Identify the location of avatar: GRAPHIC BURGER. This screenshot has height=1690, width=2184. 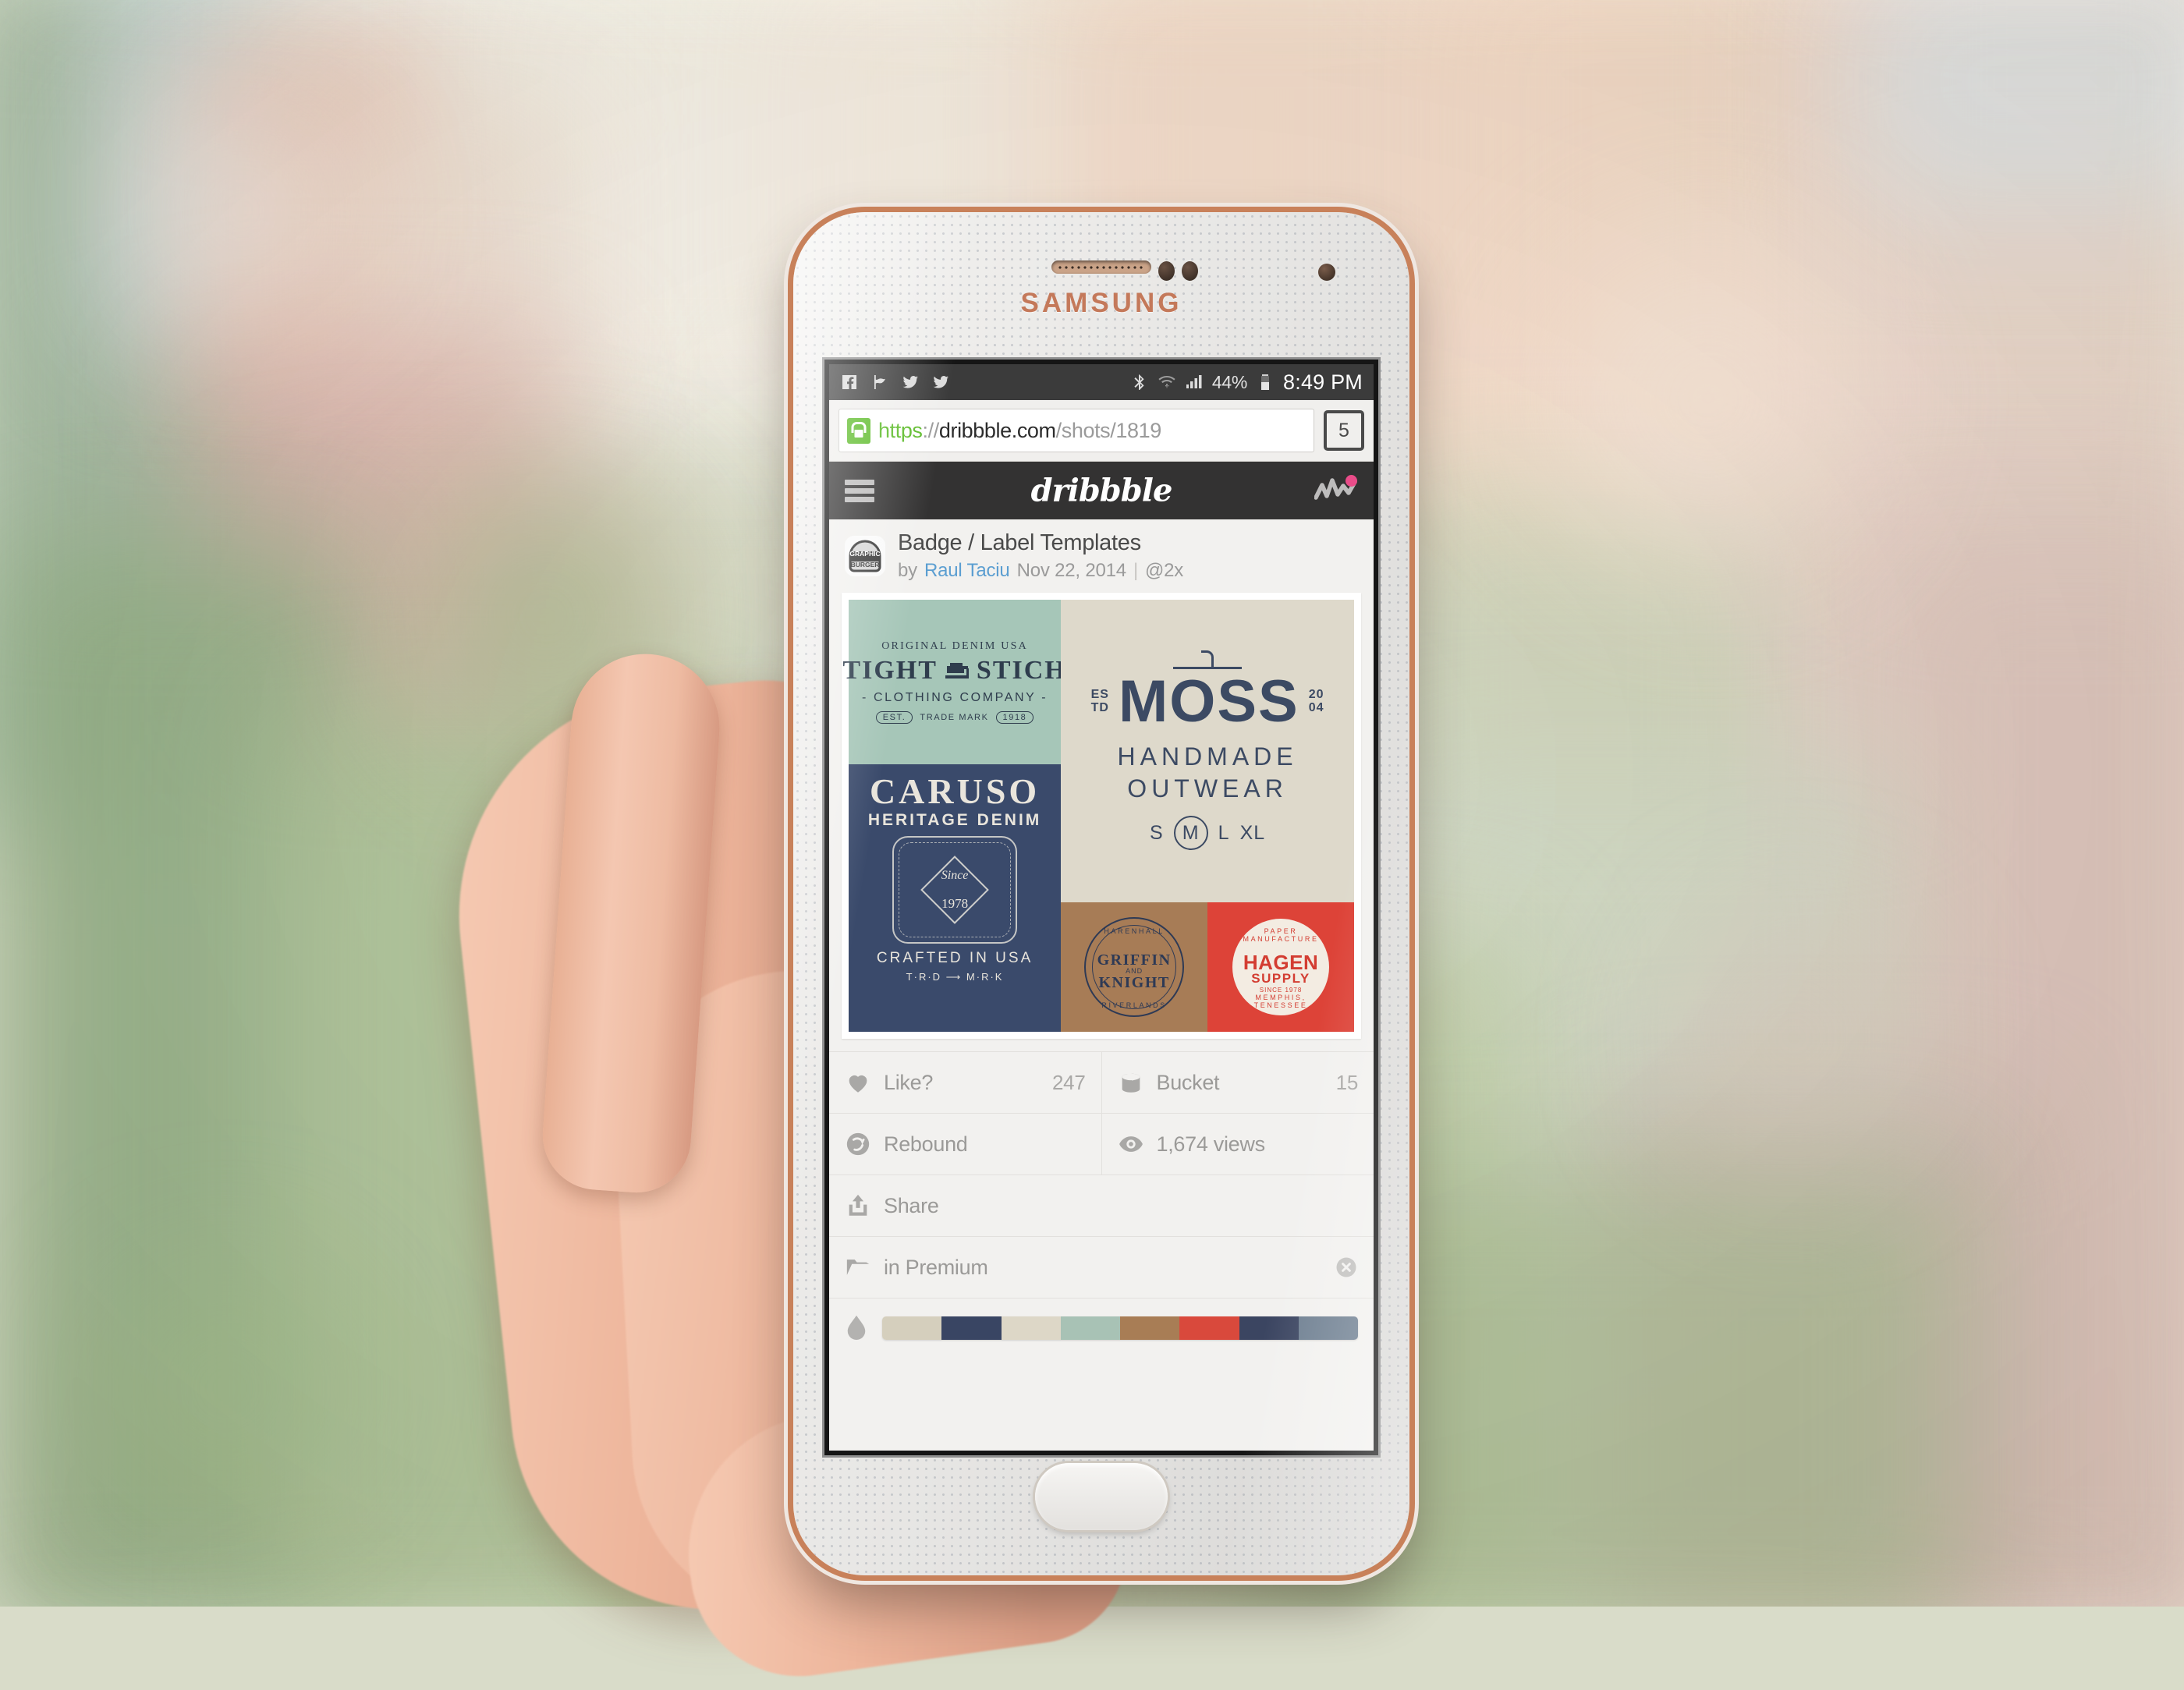
(865, 556).